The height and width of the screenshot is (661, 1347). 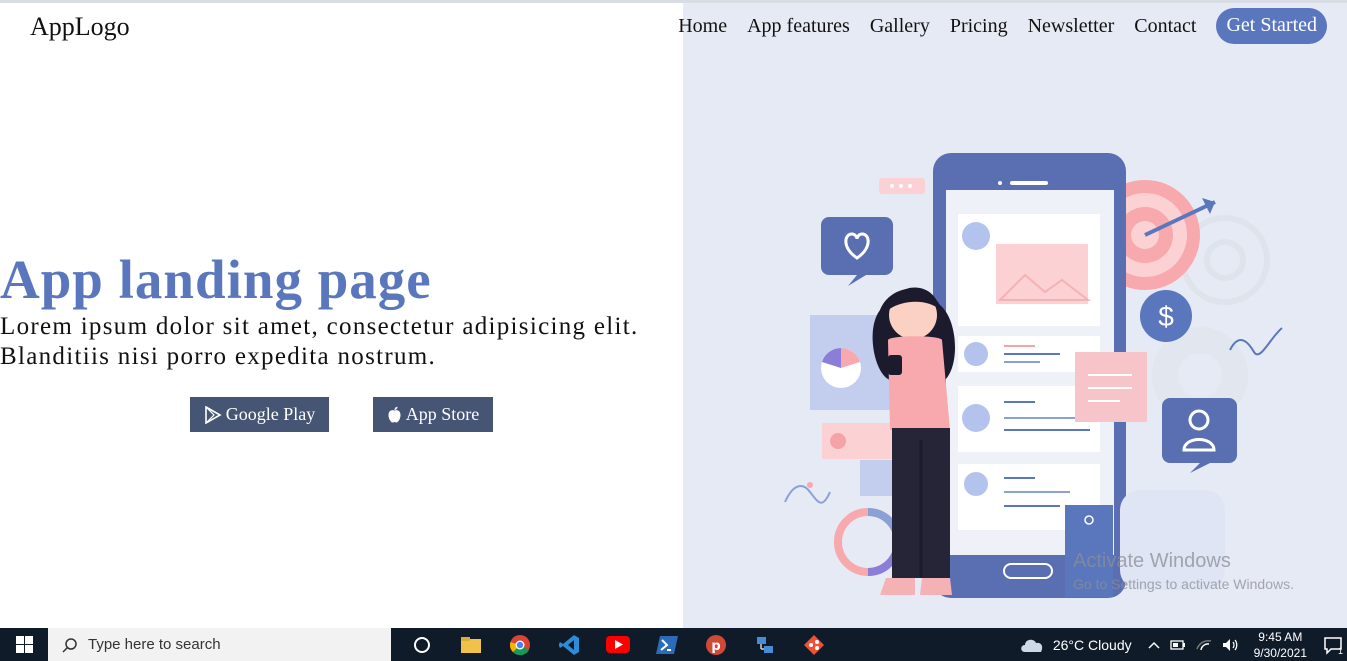 I want to click on google-play-button: Google Play, so click(x=259, y=414).